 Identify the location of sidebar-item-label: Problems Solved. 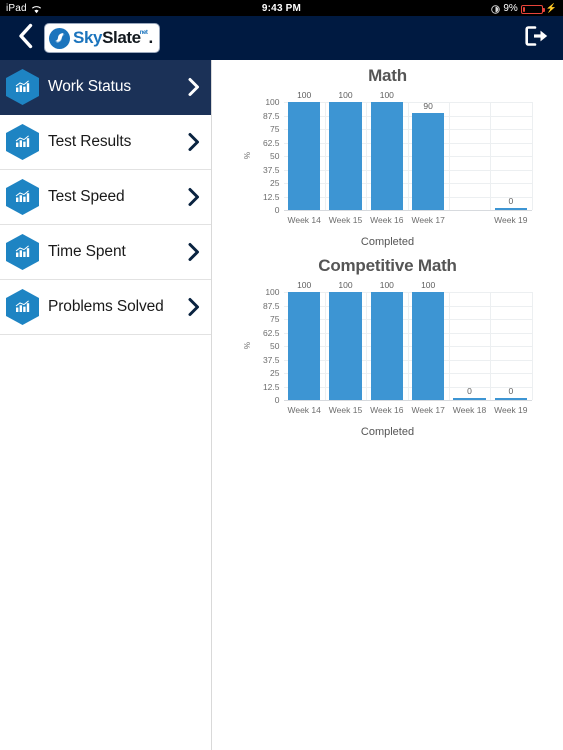
(106, 306).